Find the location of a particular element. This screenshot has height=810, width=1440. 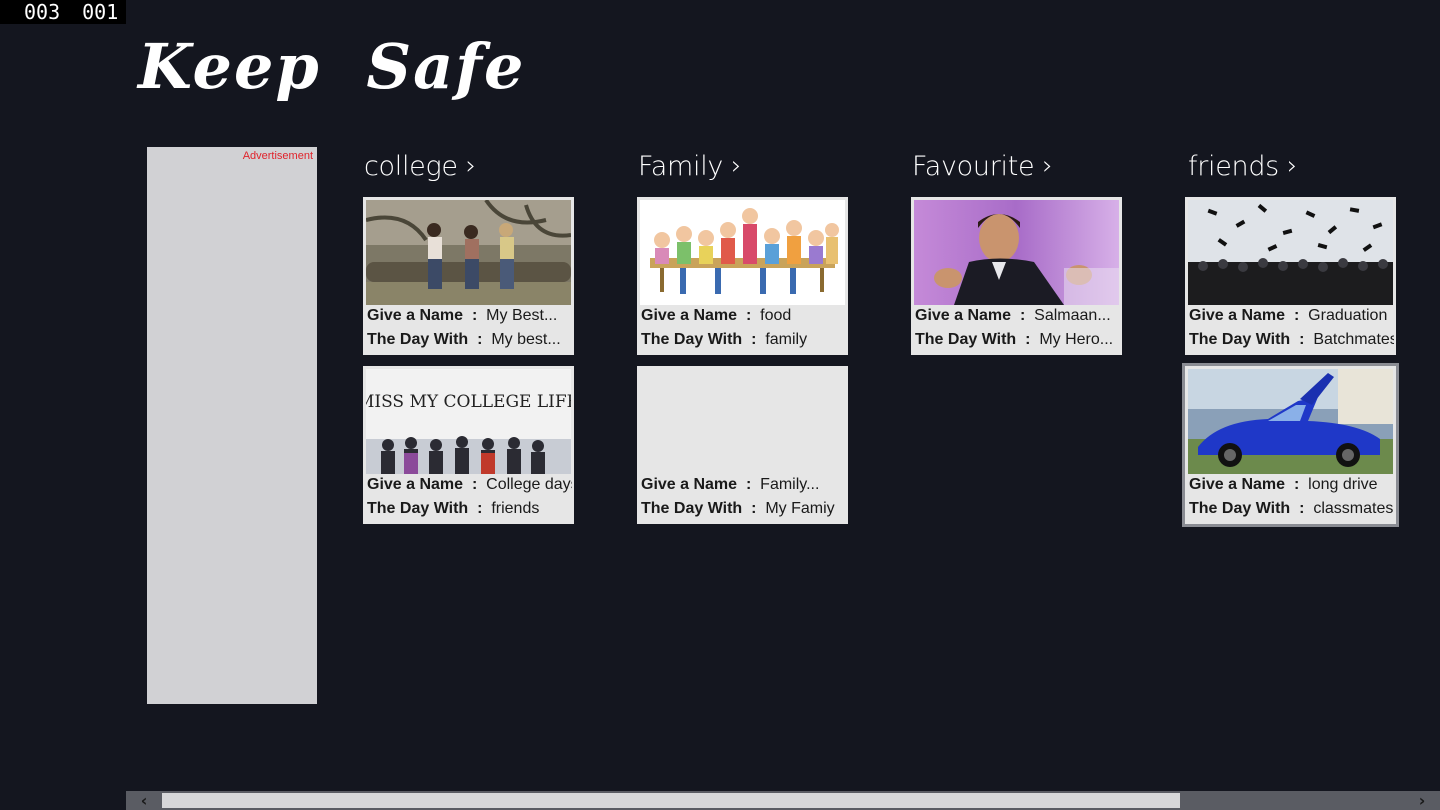

tile-name-row: Give a Name : College days is located at coordinates (469, 485).